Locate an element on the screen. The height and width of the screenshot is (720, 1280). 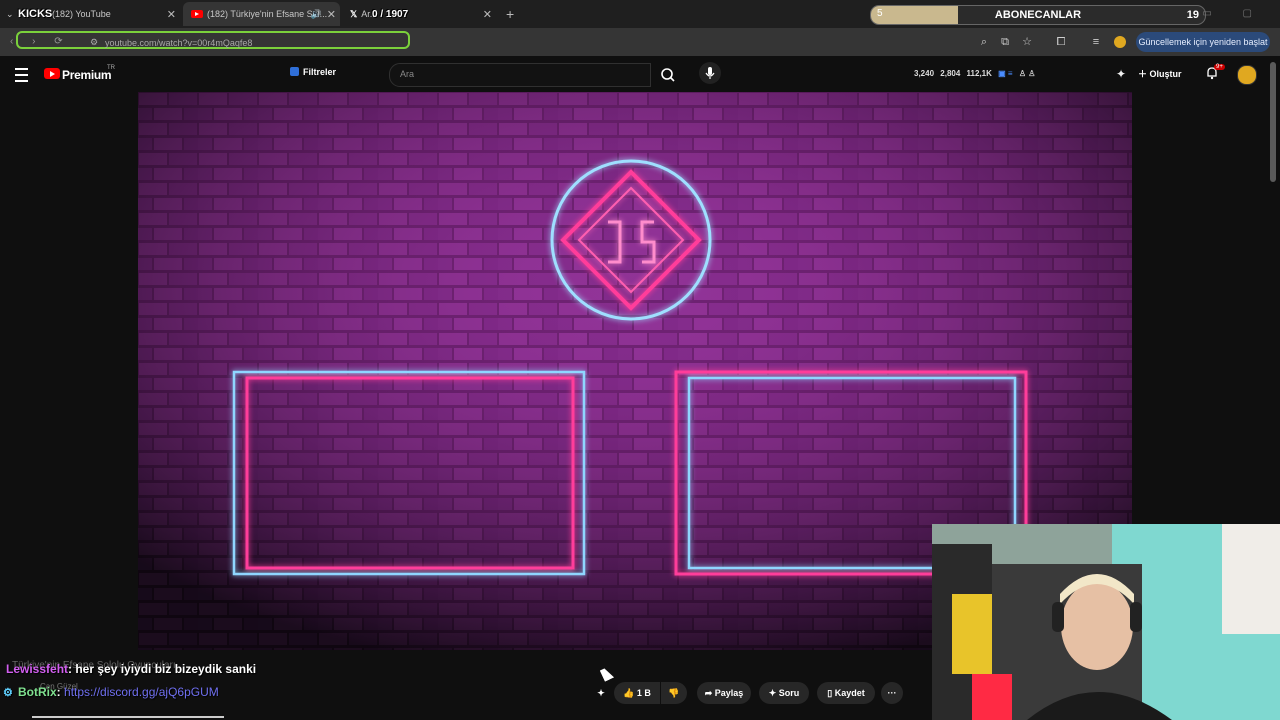
kick-counter: 0 / 1907 is located at coordinates (390, 14).